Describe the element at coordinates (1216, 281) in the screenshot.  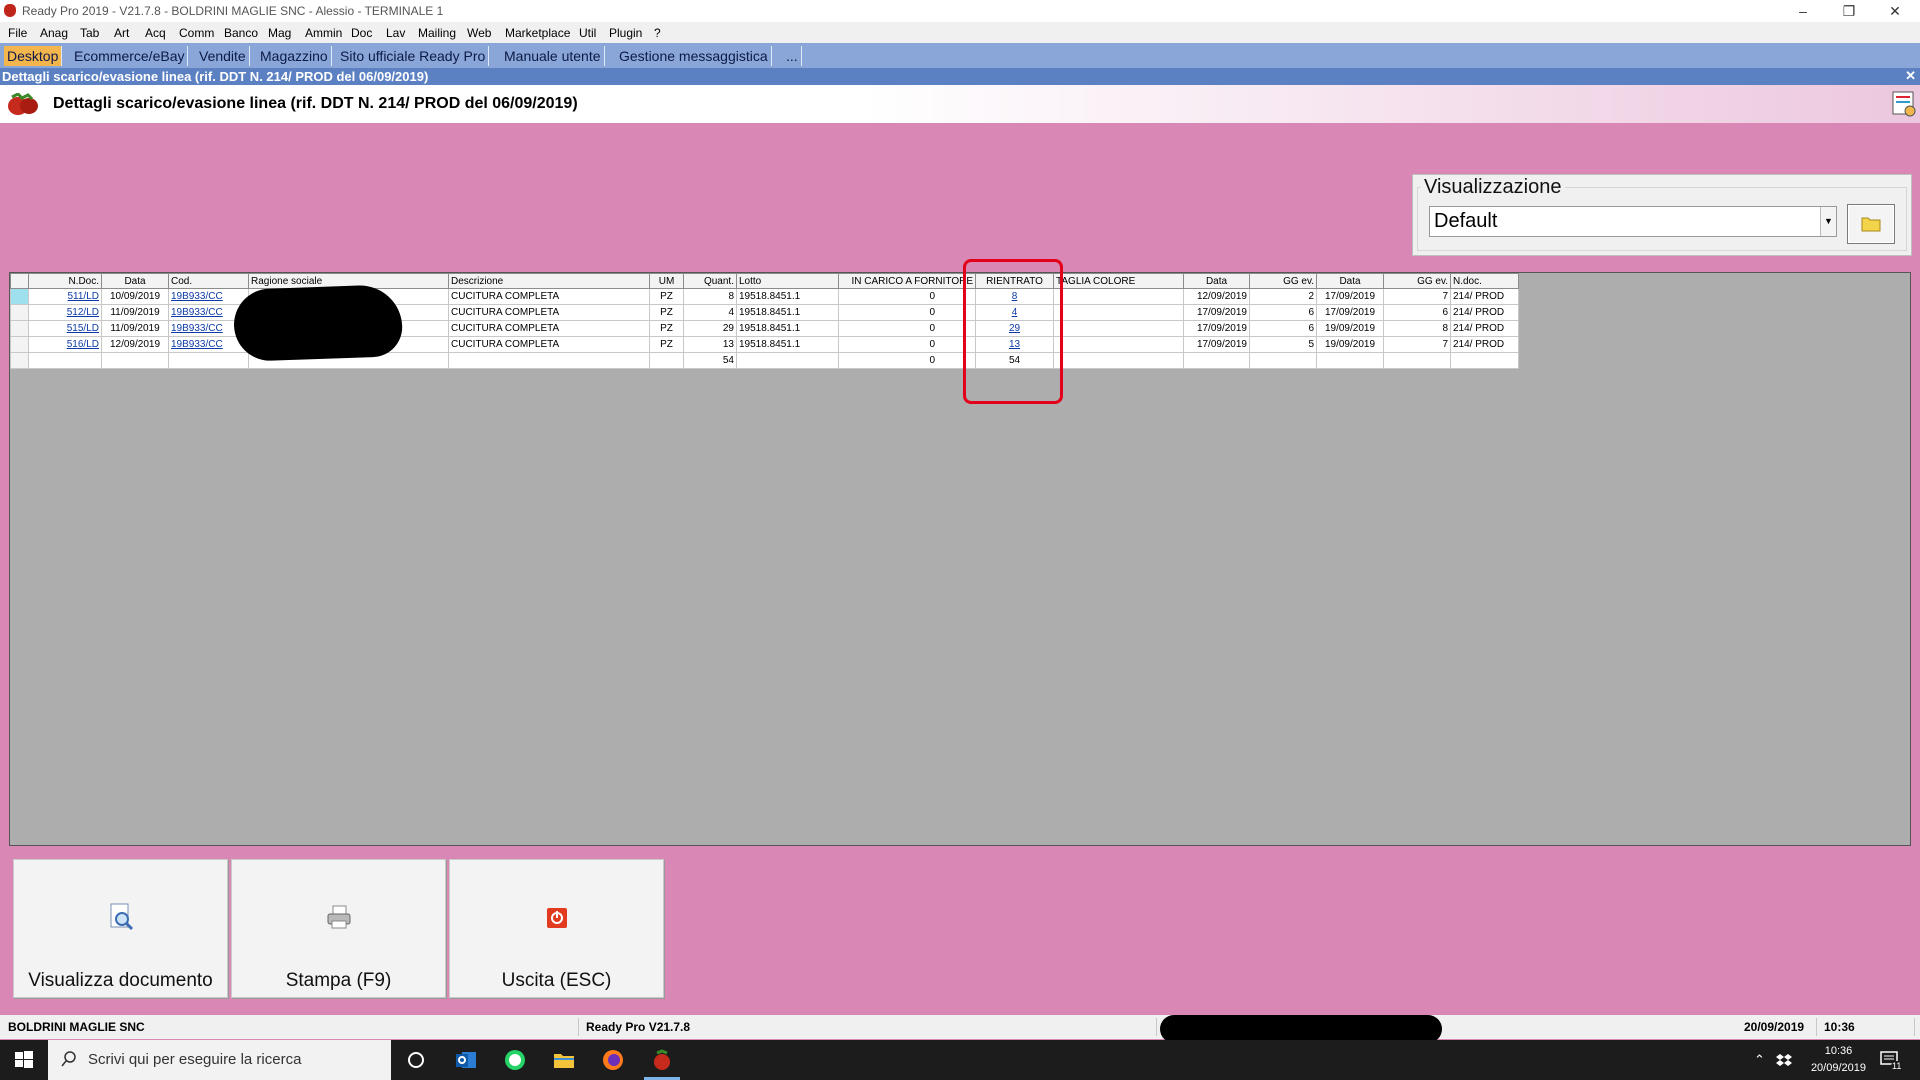
I see `col-header-data-2: Data` at that location.